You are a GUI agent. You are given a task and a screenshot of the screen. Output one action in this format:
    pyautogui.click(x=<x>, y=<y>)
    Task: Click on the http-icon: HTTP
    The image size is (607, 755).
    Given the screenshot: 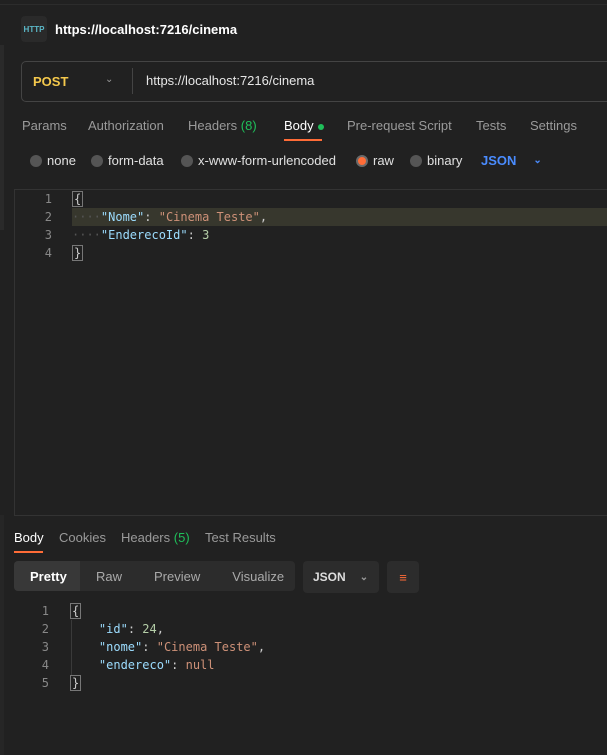 What is the action you would take?
    pyautogui.click(x=34, y=29)
    